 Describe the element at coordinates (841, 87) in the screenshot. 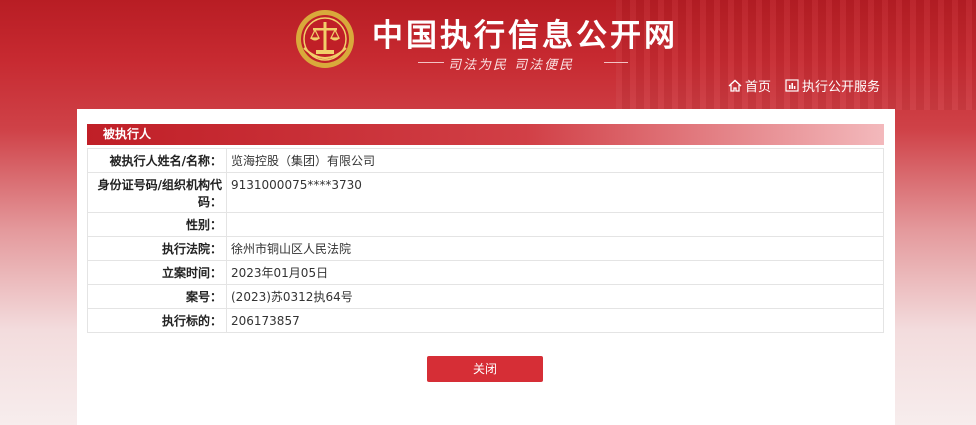

I see `nav-execution-service-label: 执行公开服务` at that location.